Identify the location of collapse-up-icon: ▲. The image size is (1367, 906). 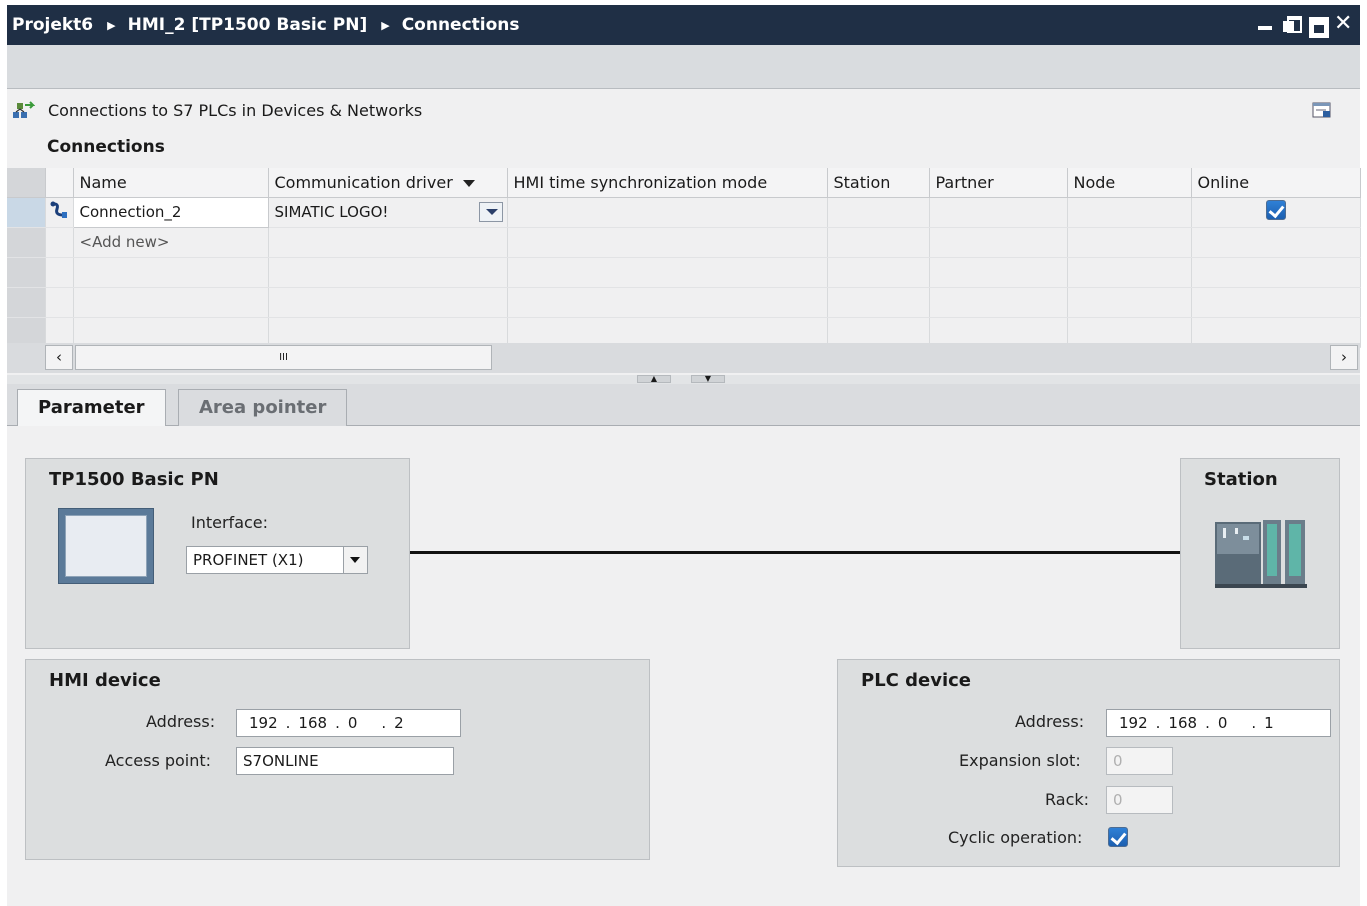
(654, 379).